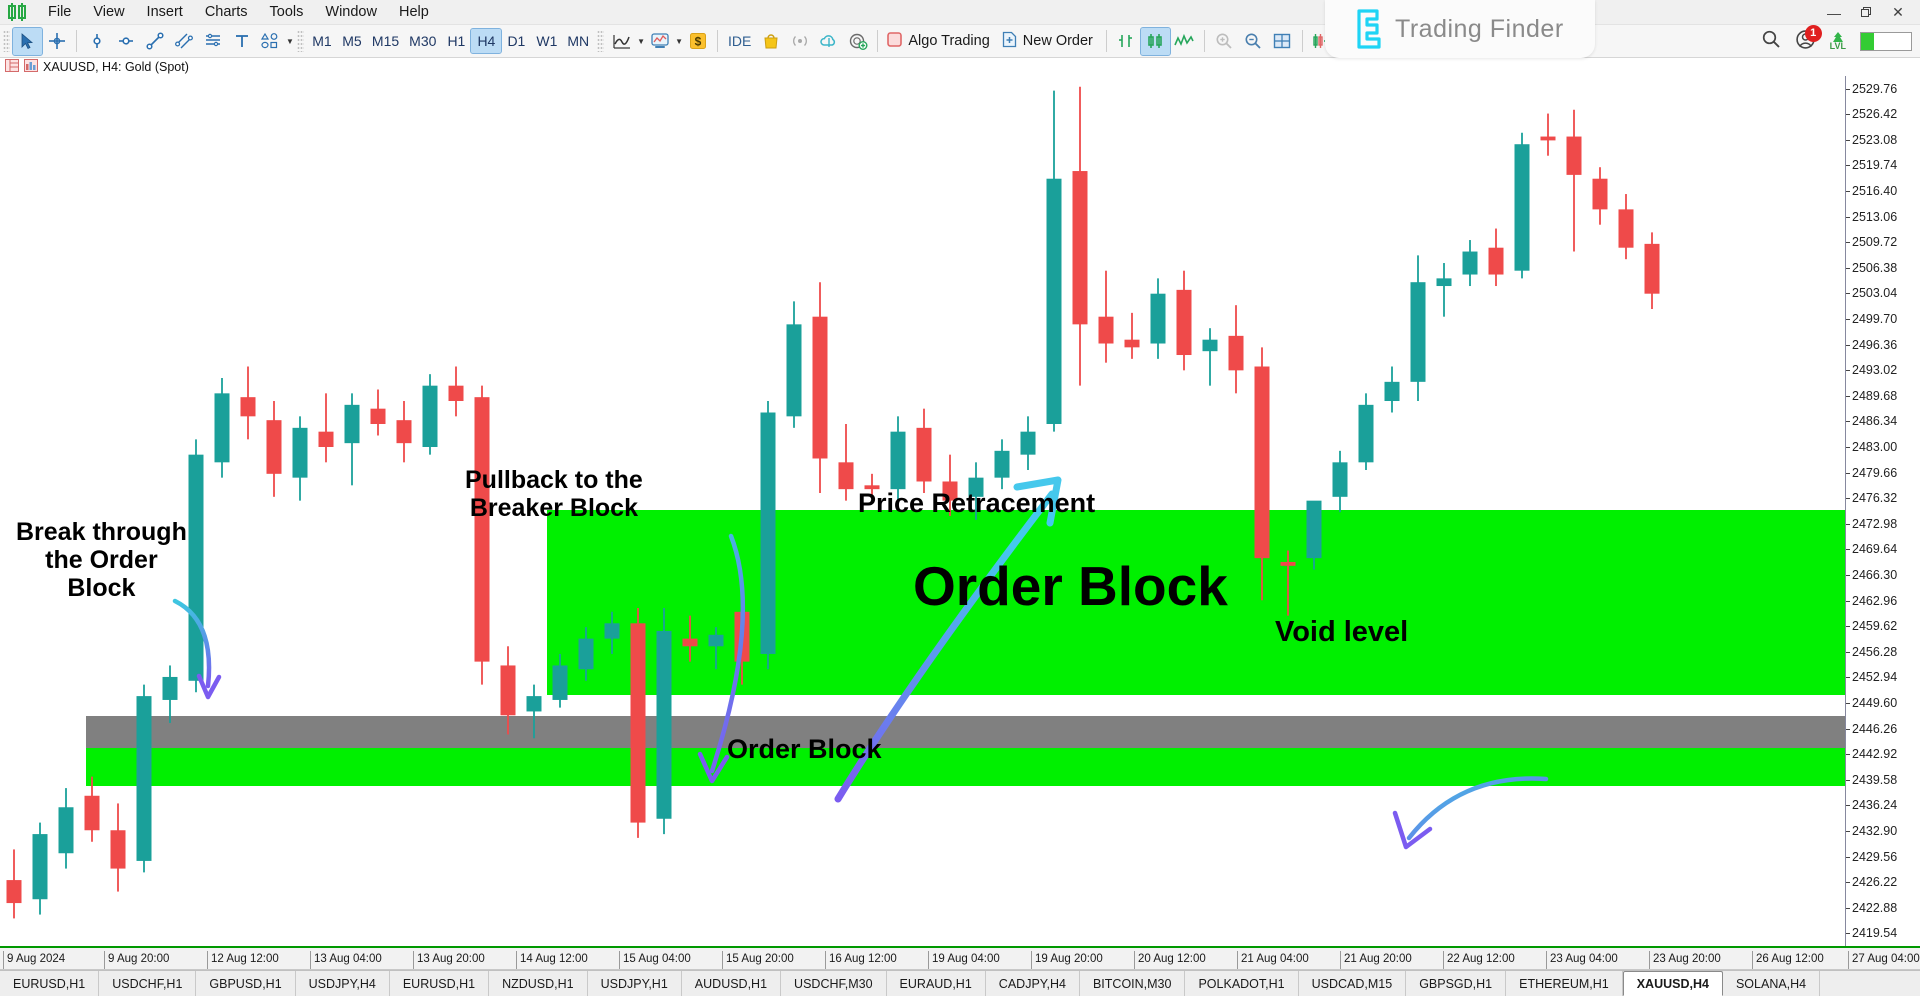  I want to click on account-icon: 1, so click(1808, 39).